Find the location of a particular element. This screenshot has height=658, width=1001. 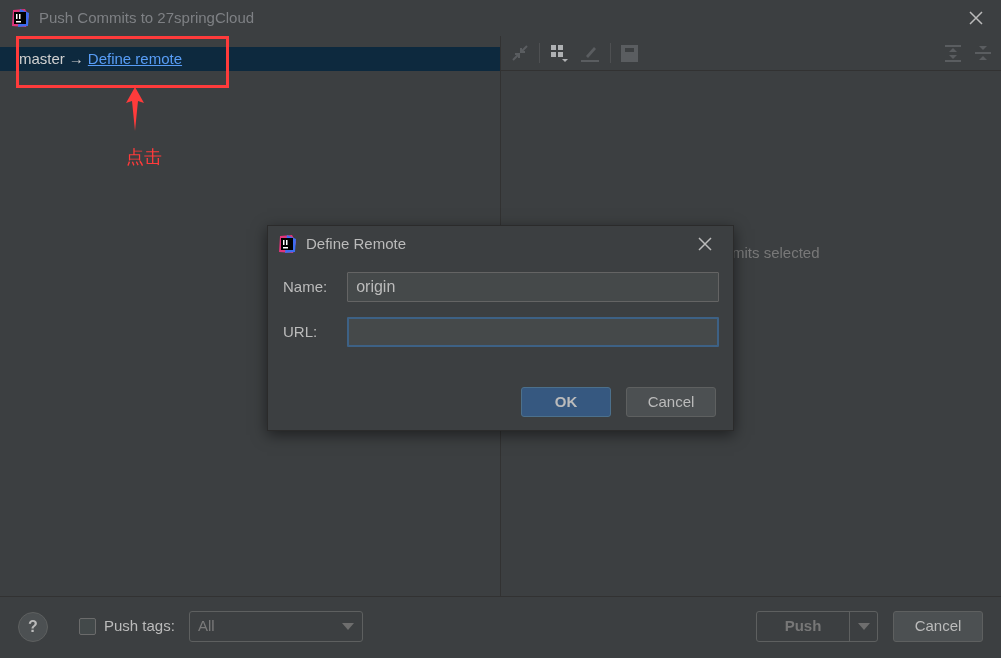

field-label: URL: is located at coordinates (301, 331).